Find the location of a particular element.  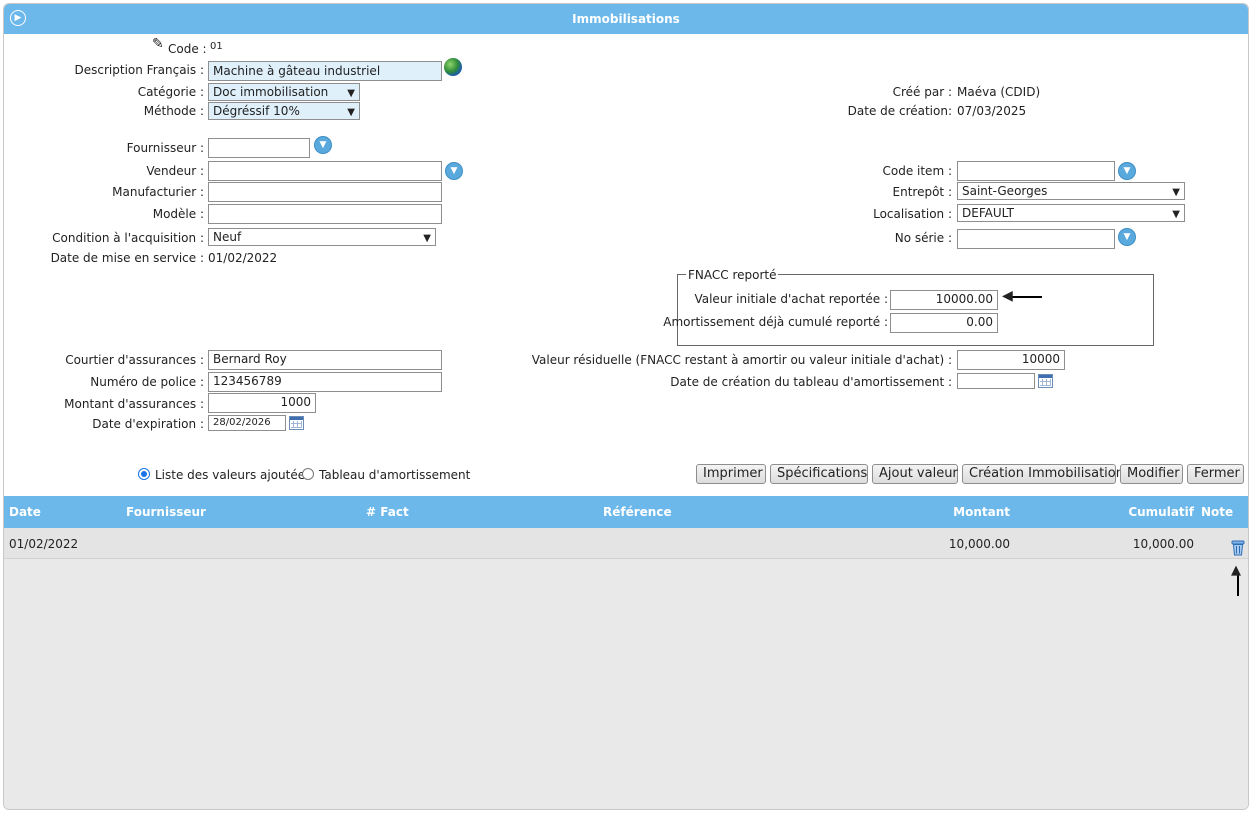

fnacc-fieldset is located at coordinates (915, 310).